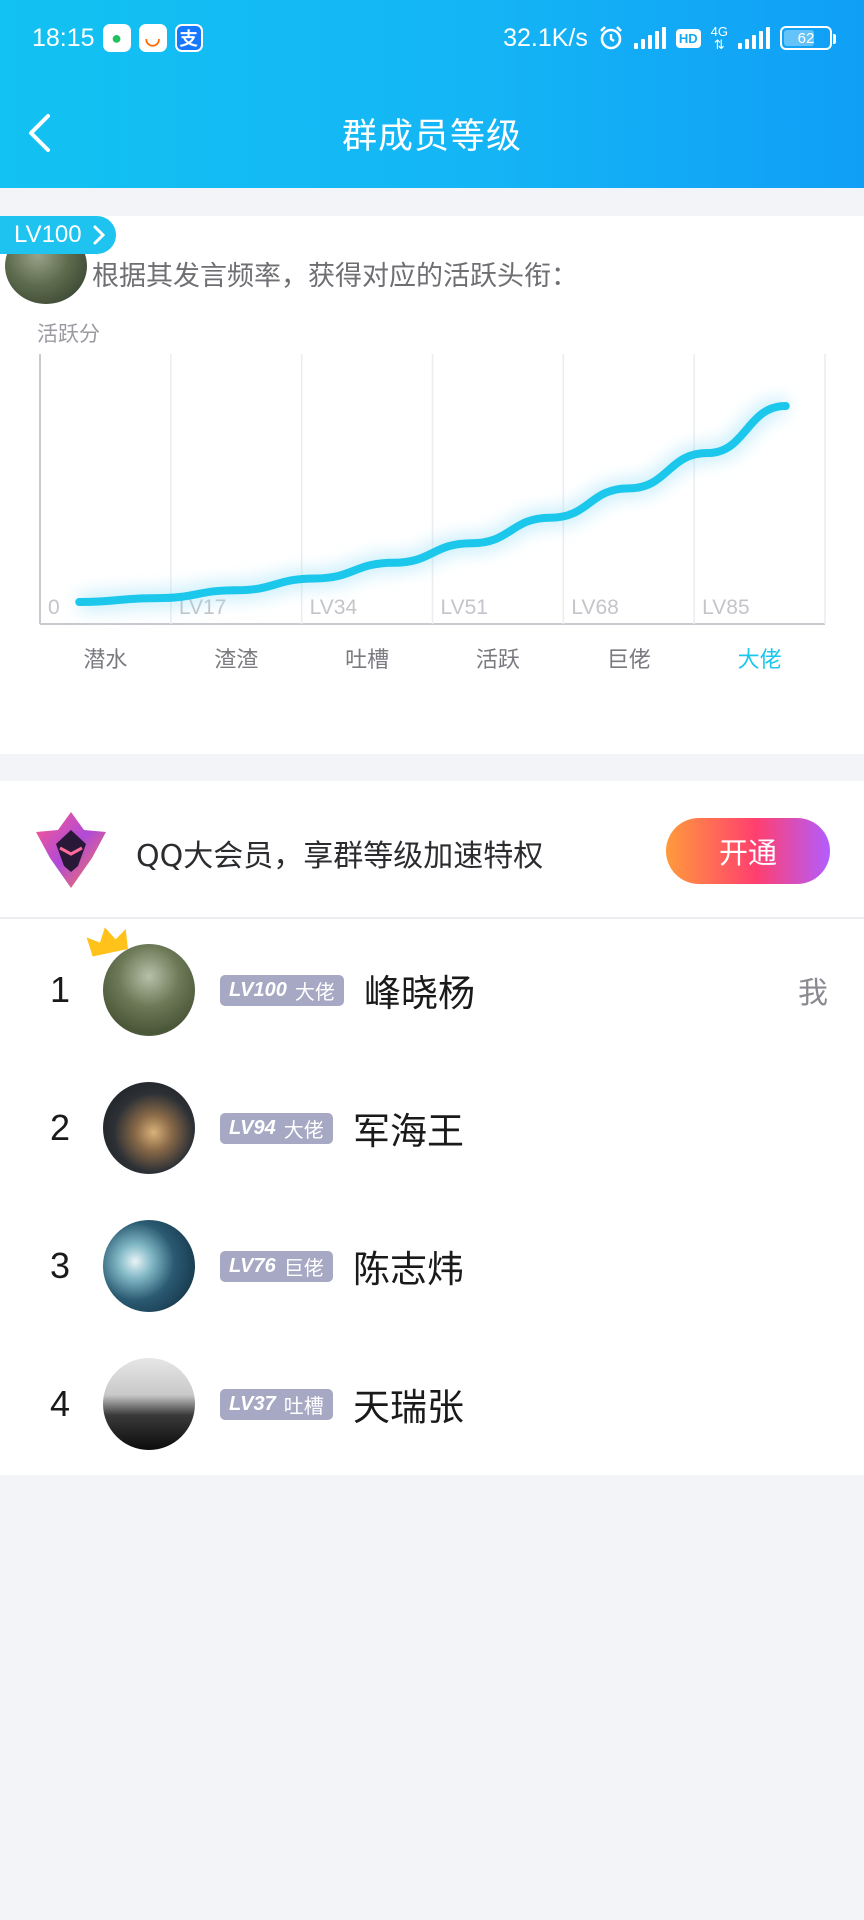  Describe the element at coordinates (252, 1403) in the screenshot. I see `level-value: LV37` at that location.